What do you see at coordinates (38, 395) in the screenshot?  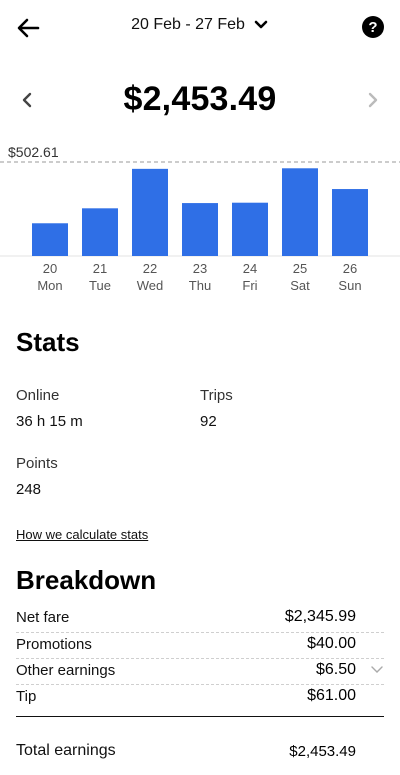 I see `online-label: Online` at bounding box center [38, 395].